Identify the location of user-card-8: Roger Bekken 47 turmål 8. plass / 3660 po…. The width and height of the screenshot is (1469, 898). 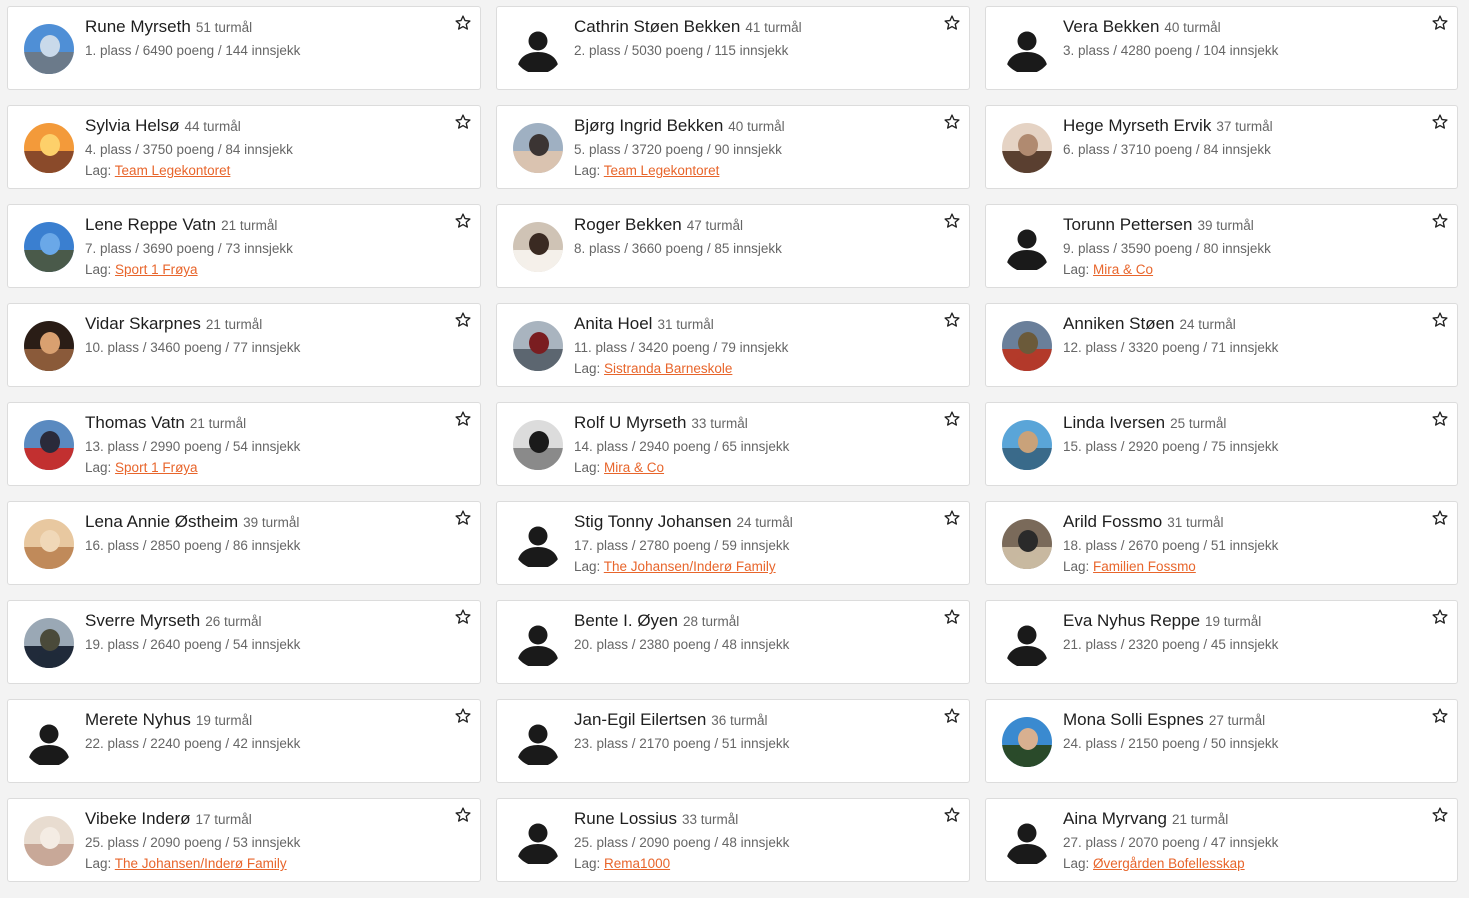
(733, 246).